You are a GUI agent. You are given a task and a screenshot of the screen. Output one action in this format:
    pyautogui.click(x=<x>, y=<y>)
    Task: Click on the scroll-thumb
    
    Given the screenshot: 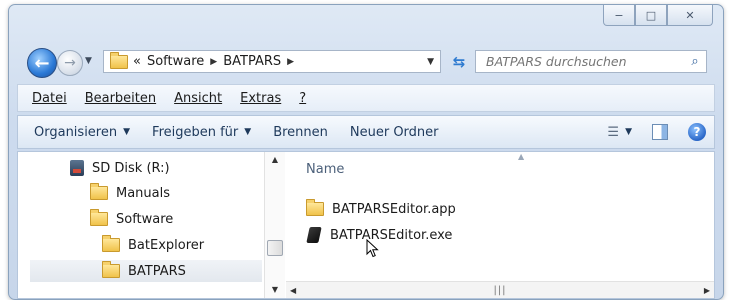 What is the action you would take?
    pyautogui.click(x=275, y=248)
    